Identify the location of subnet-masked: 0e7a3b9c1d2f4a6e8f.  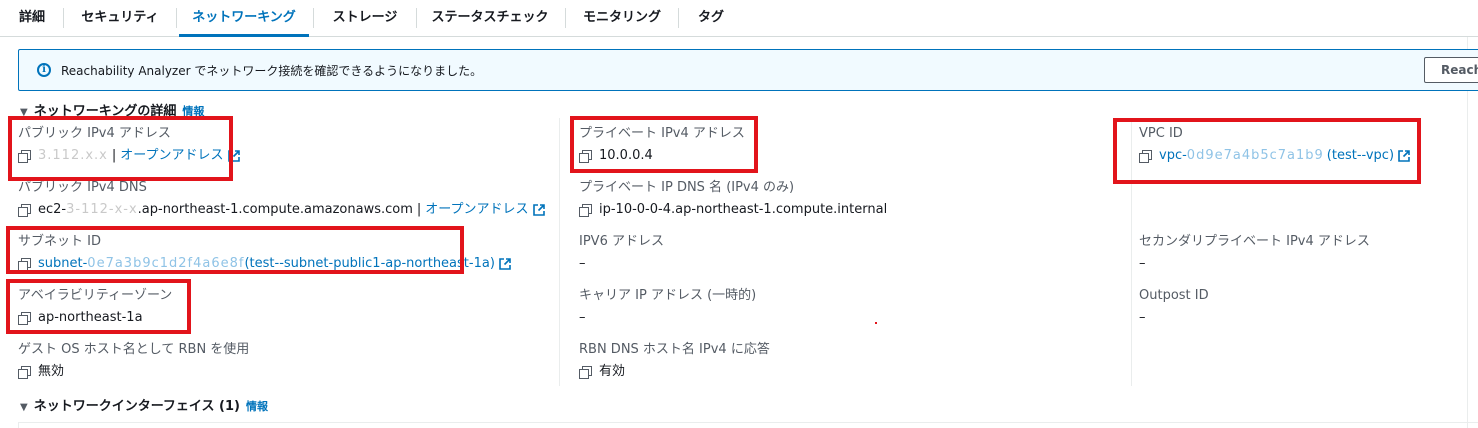
(165, 264).